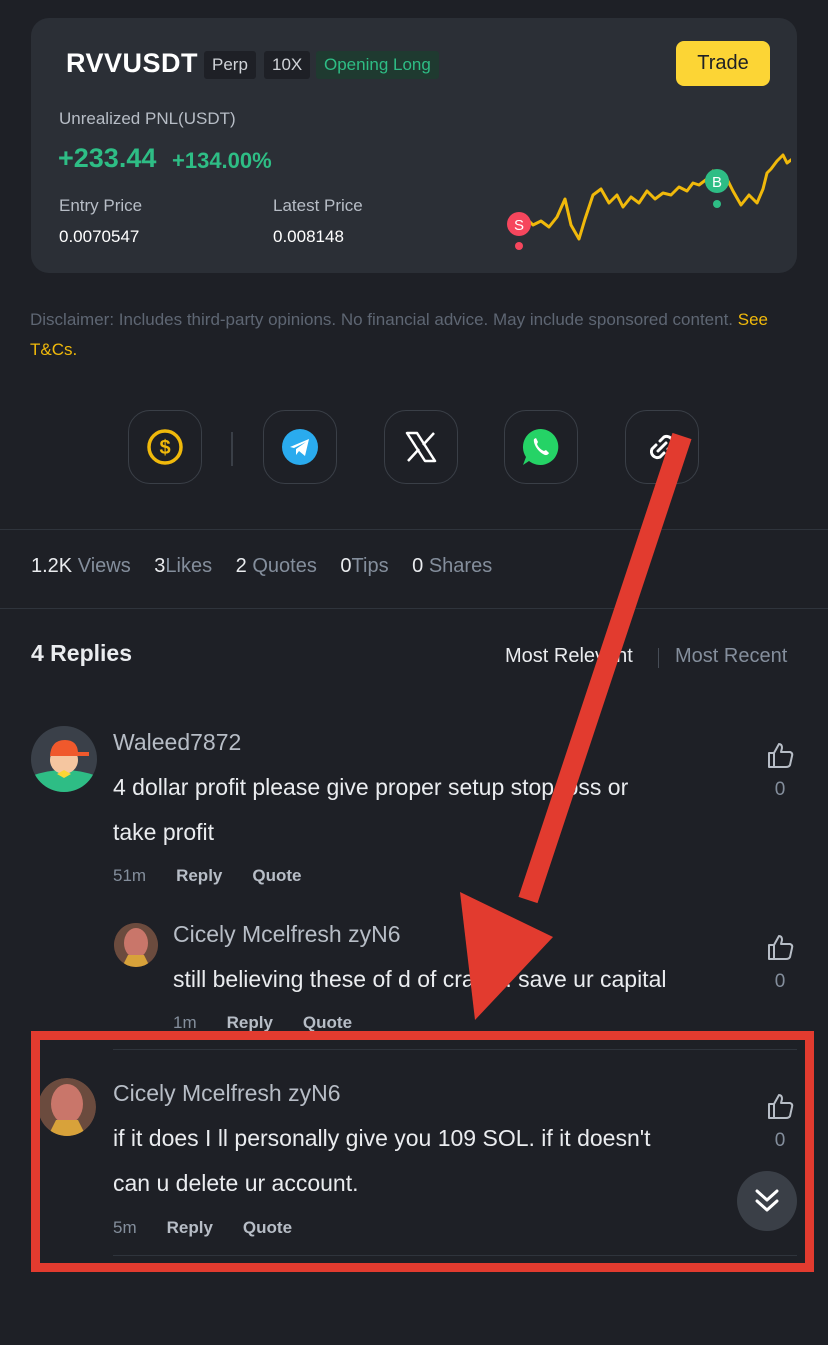 This screenshot has width=828, height=1345. What do you see at coordinates (185, 1022) in the screenshot?
I see `reply-time: 1m` at bounding box center [185, 1022].